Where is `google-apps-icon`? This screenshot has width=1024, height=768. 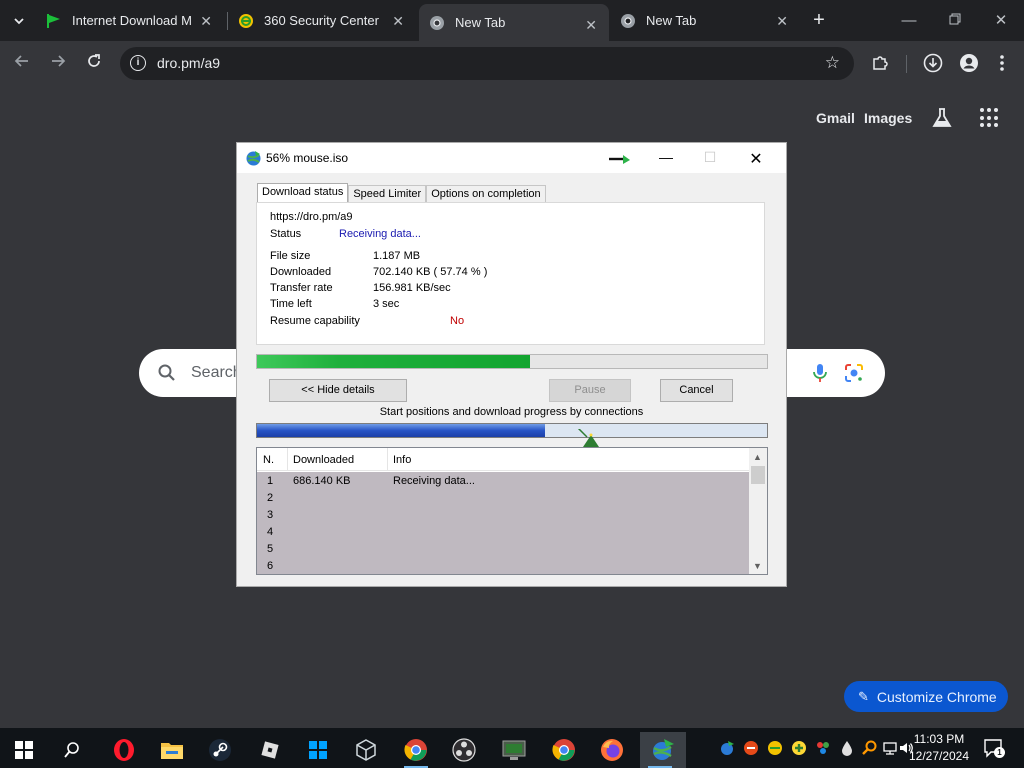
google-apps-icon is located at coordinates (990, 118).